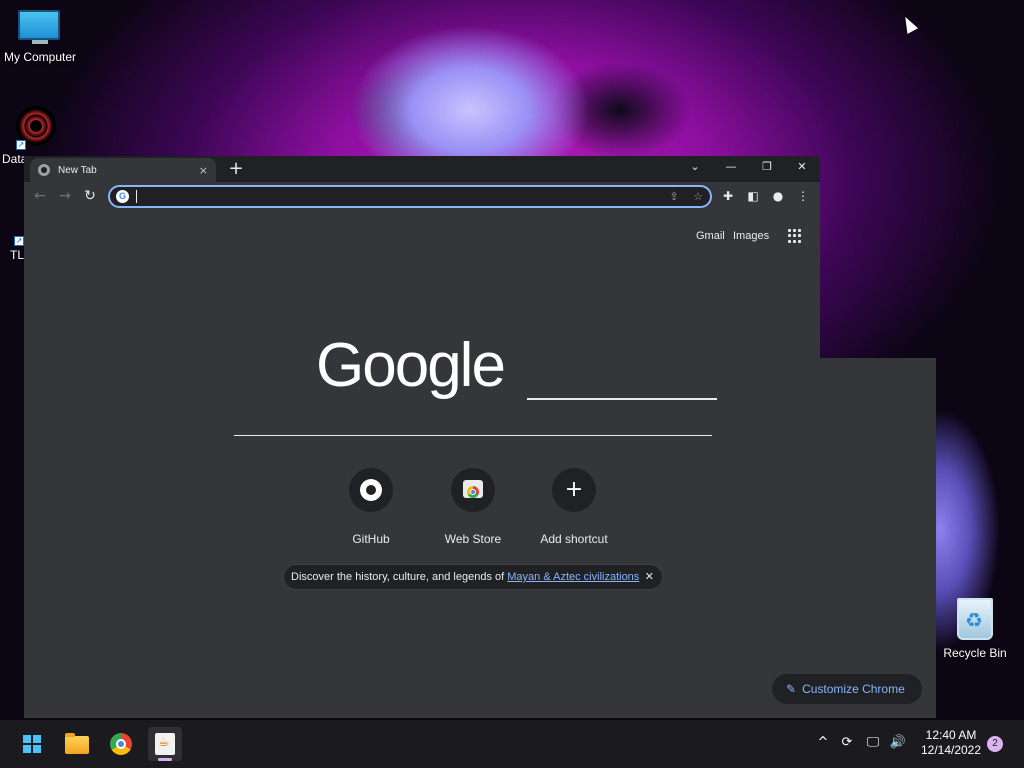 The image size is (1024, 768). Describe the element at coordinates (411, 365) in the screenshot. I see `google-logo: Google` at that location.